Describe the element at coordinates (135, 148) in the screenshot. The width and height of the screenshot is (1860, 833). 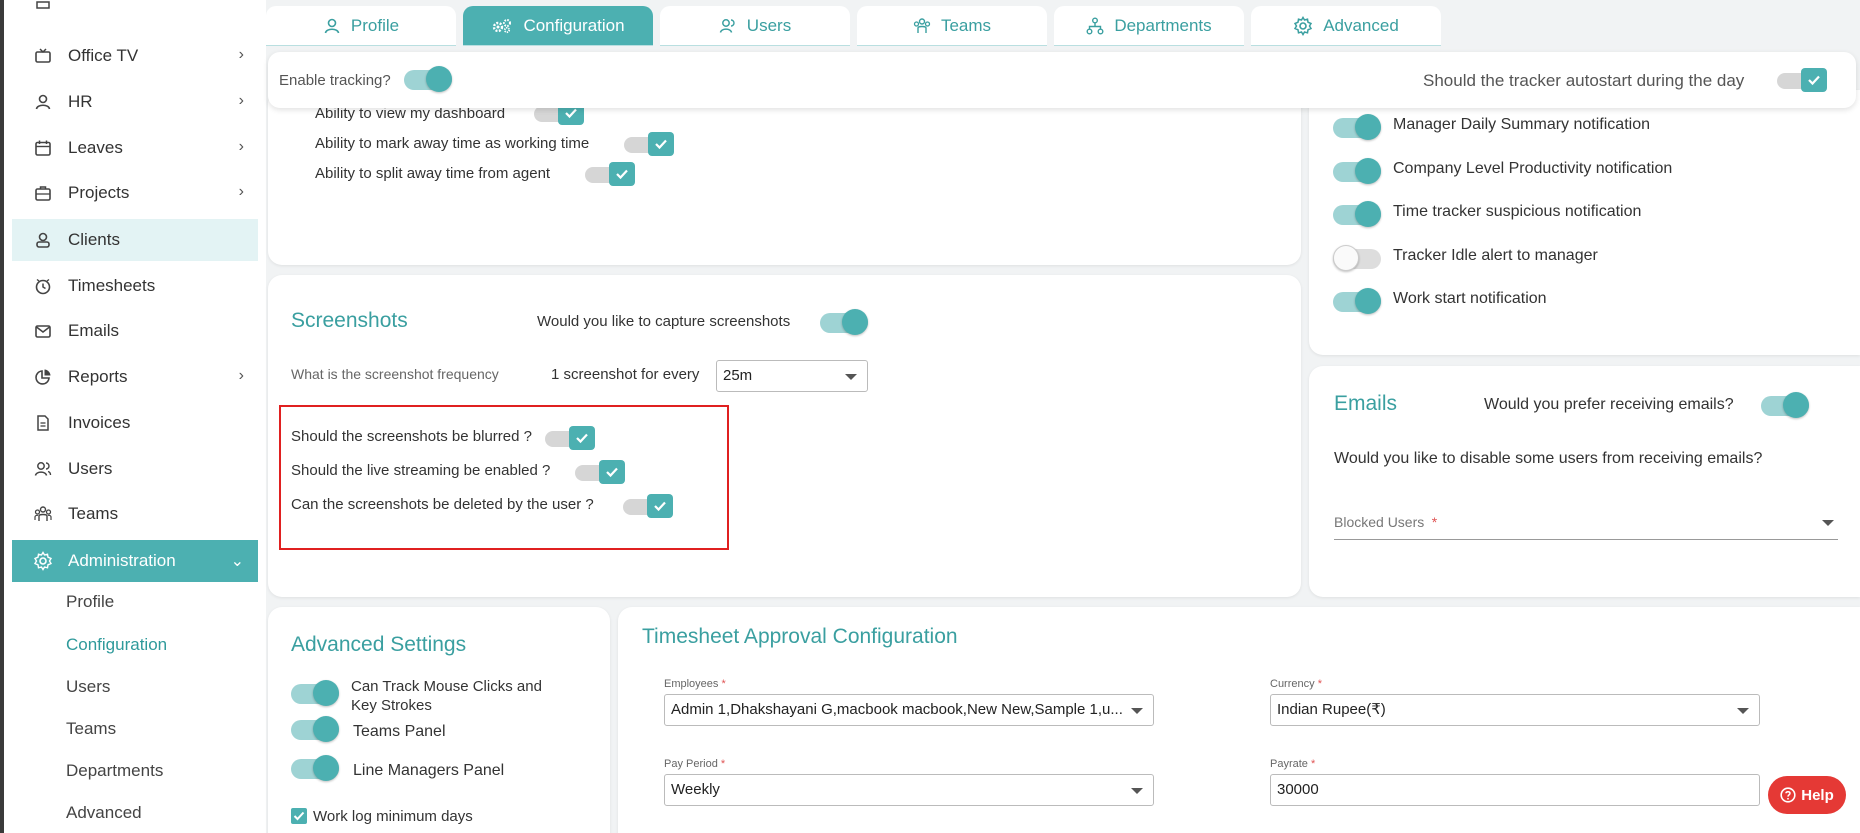
I see `sidebar-item-leaves: Leaves ›` at that location.